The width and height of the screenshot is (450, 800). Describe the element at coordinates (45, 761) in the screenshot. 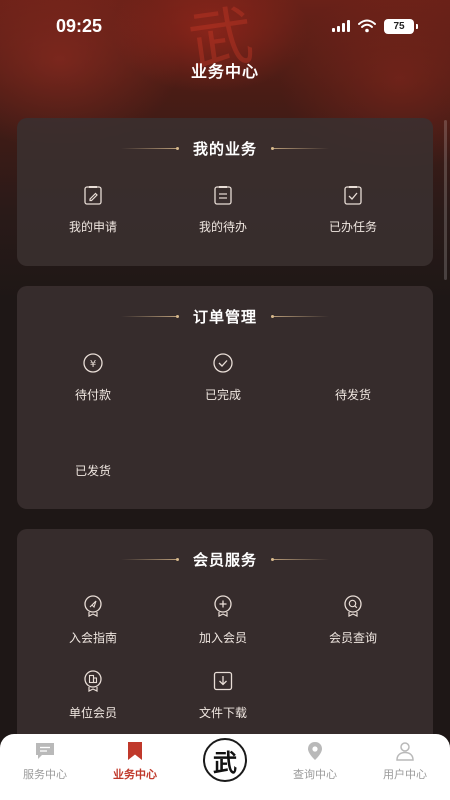

I see `tab-service-center: 服务中心` at that location.